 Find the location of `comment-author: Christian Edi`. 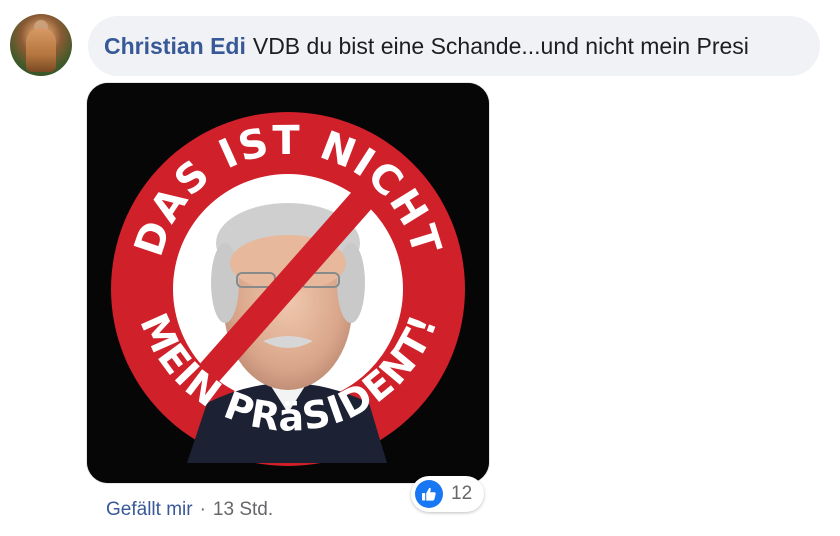

comment-author: Christian Edi is located at coordinates (175, 46).